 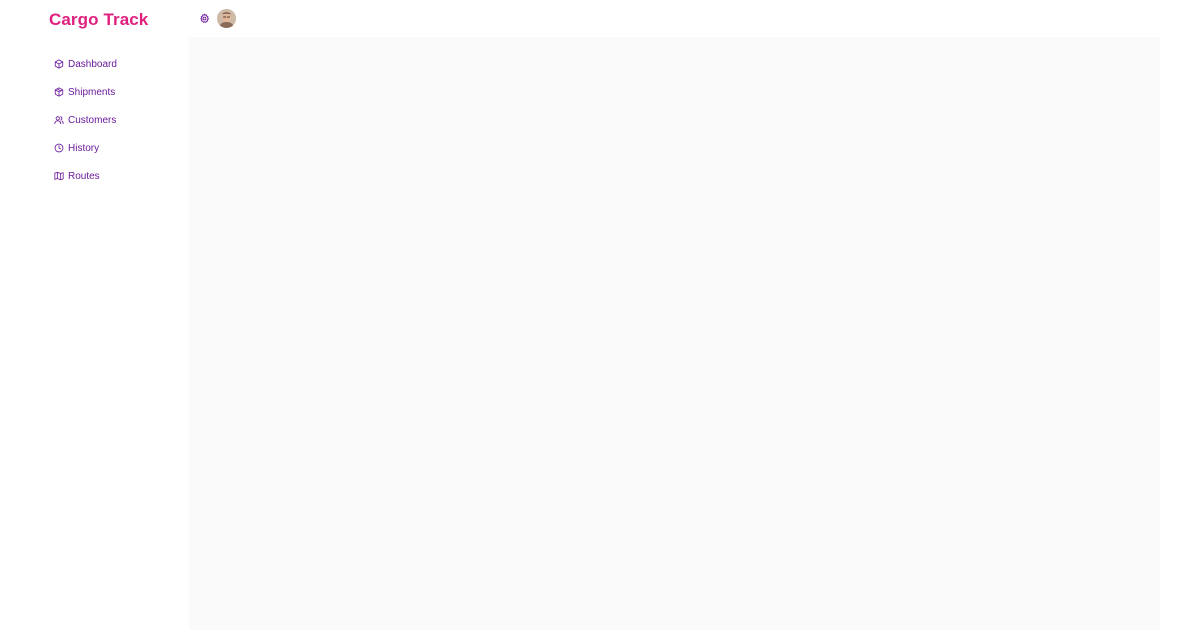 I want to click on sidebar-item-shipments: Shipments, so click(x=119, y=92).